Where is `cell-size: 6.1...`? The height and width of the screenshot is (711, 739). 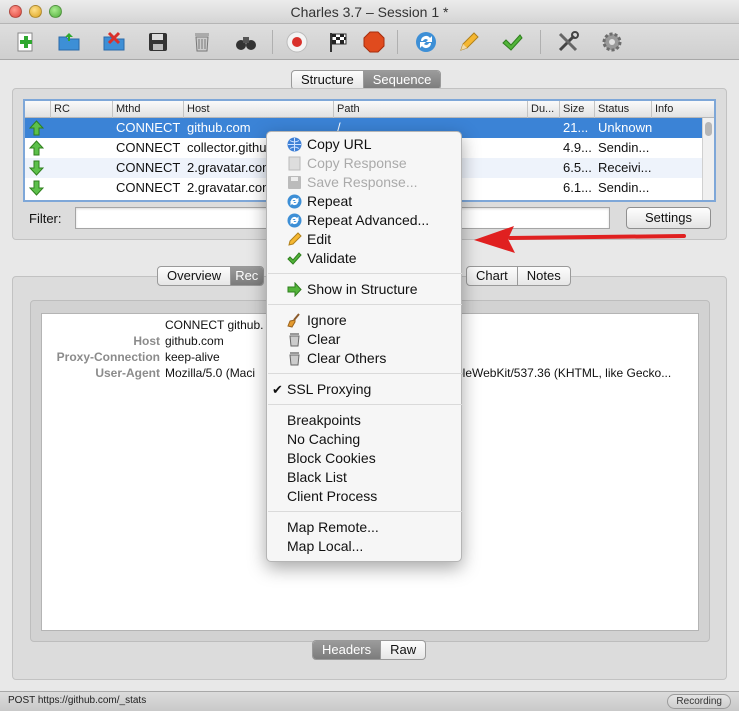
cell-size: 6.1... is located at coordinates (577, 187).